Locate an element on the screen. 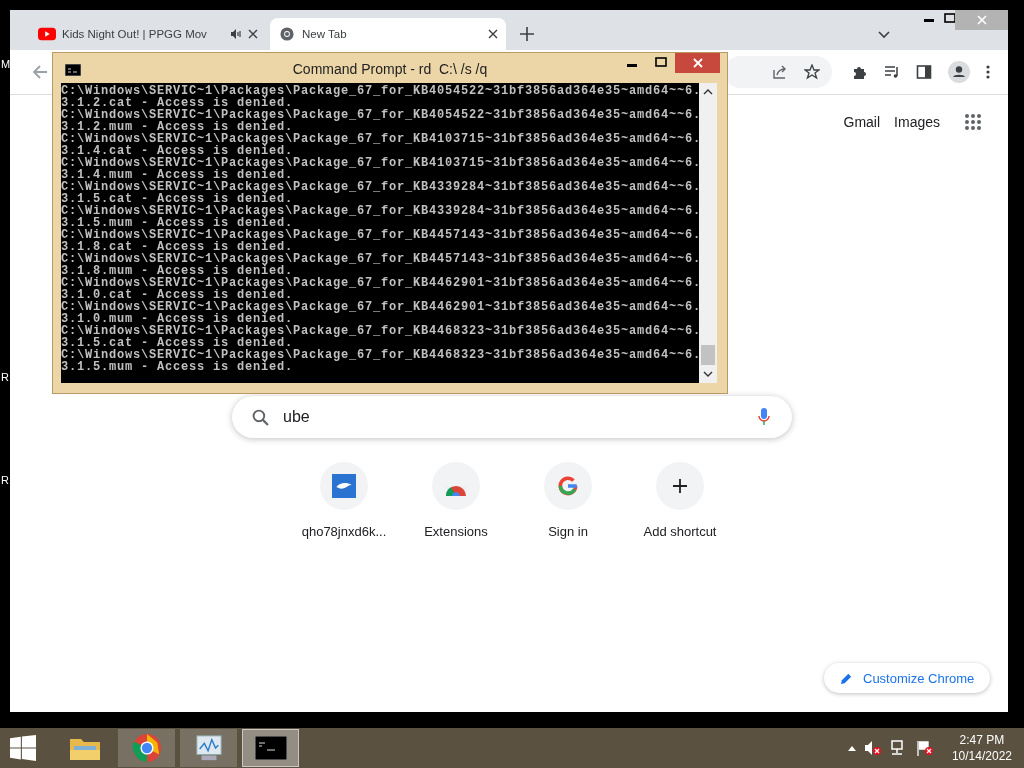 The height and width of the screenshot is (768, 1024). share-icon is located at coordinates (780, 72).